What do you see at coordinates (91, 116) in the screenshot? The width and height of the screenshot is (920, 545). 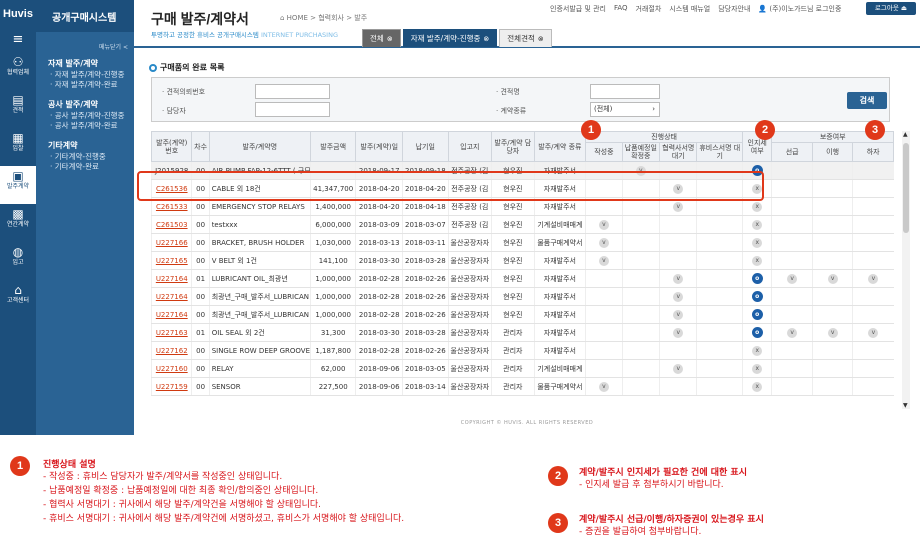 I see `menu-item: · 공사 발주/계약-진행중` at bounding box center [91, 116].